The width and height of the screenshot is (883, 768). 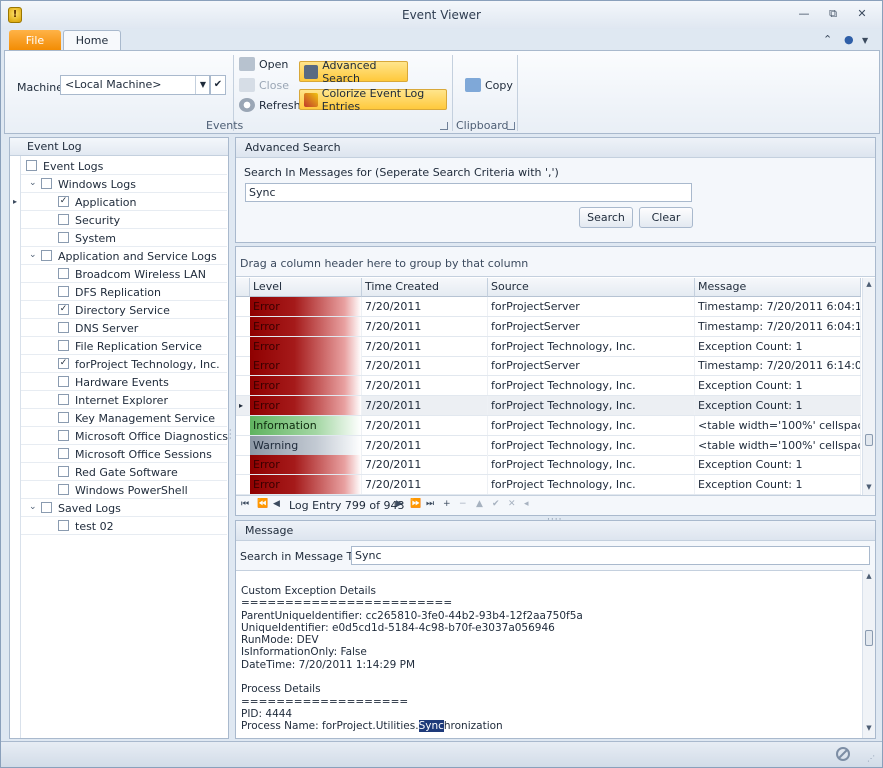 I want to click on message-scrollbar: ▲ ▼, so click(x=868, y=654).